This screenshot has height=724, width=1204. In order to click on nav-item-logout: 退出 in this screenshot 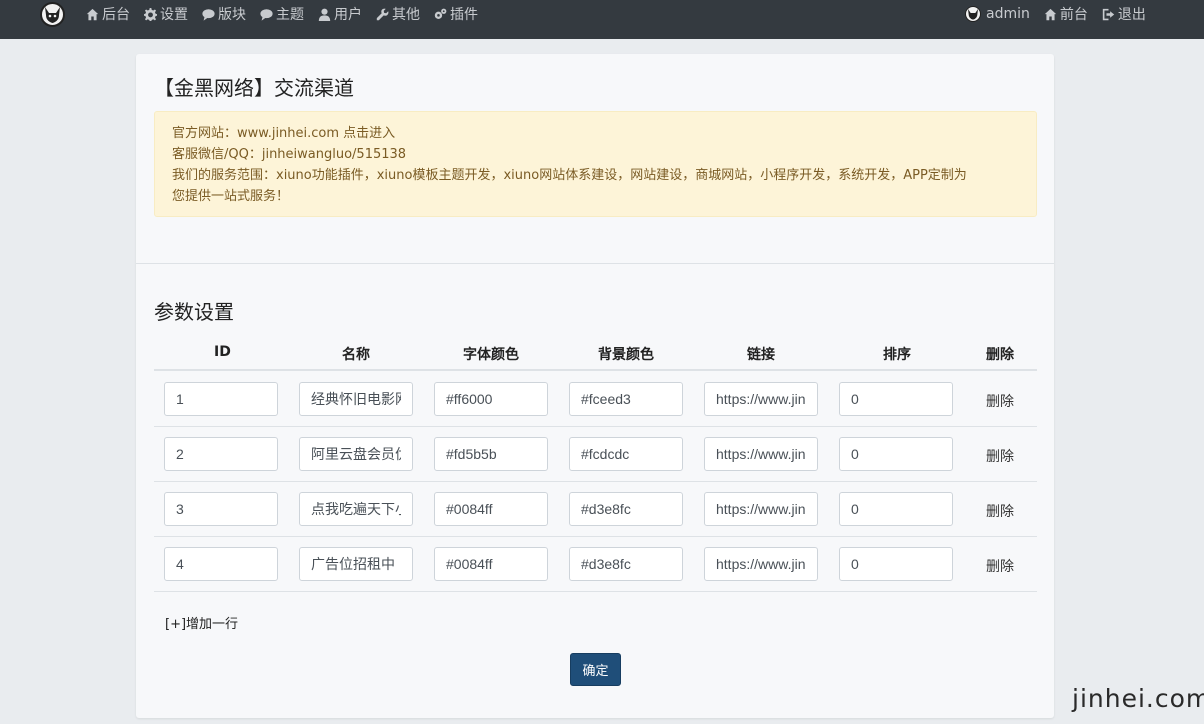, I will do `click(1124, 14)`.